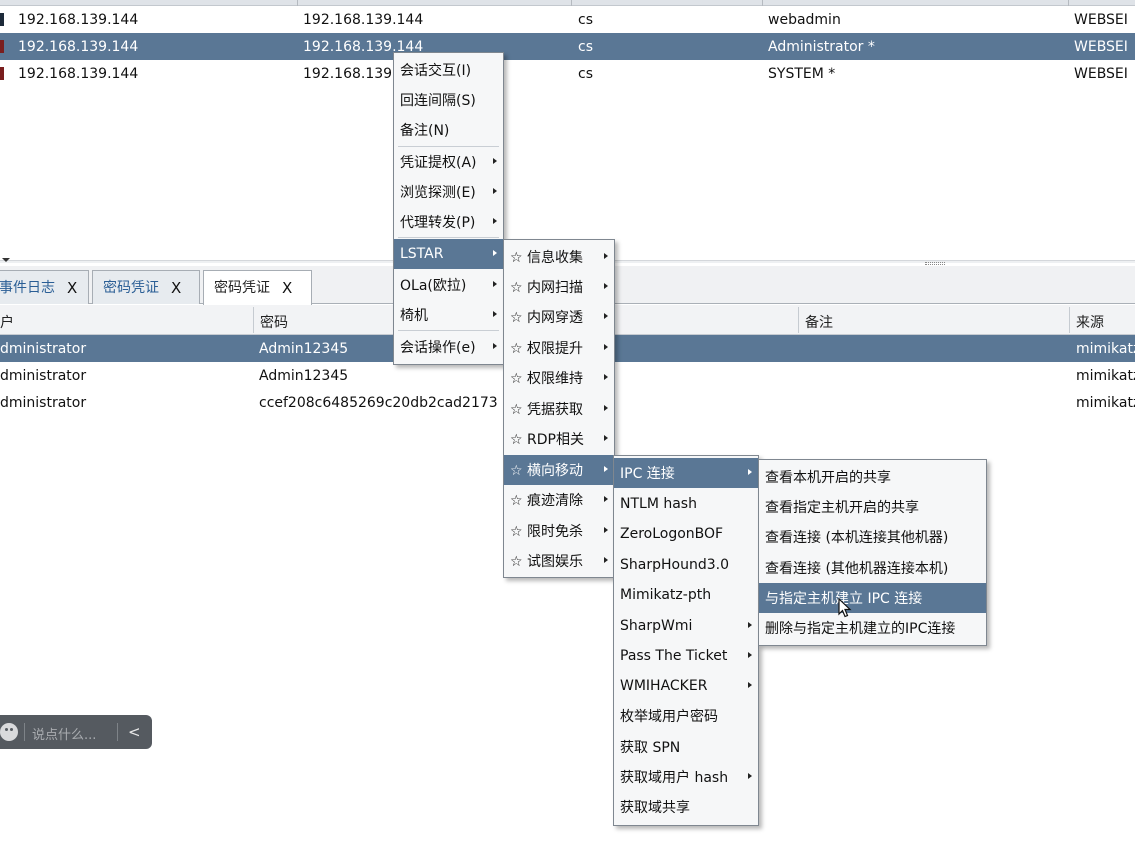  Describe the element at coordinates (559, 317) in the screenshot. I see `menu-item-intranet-tunnel: ☆ 内网穿透` at that location.